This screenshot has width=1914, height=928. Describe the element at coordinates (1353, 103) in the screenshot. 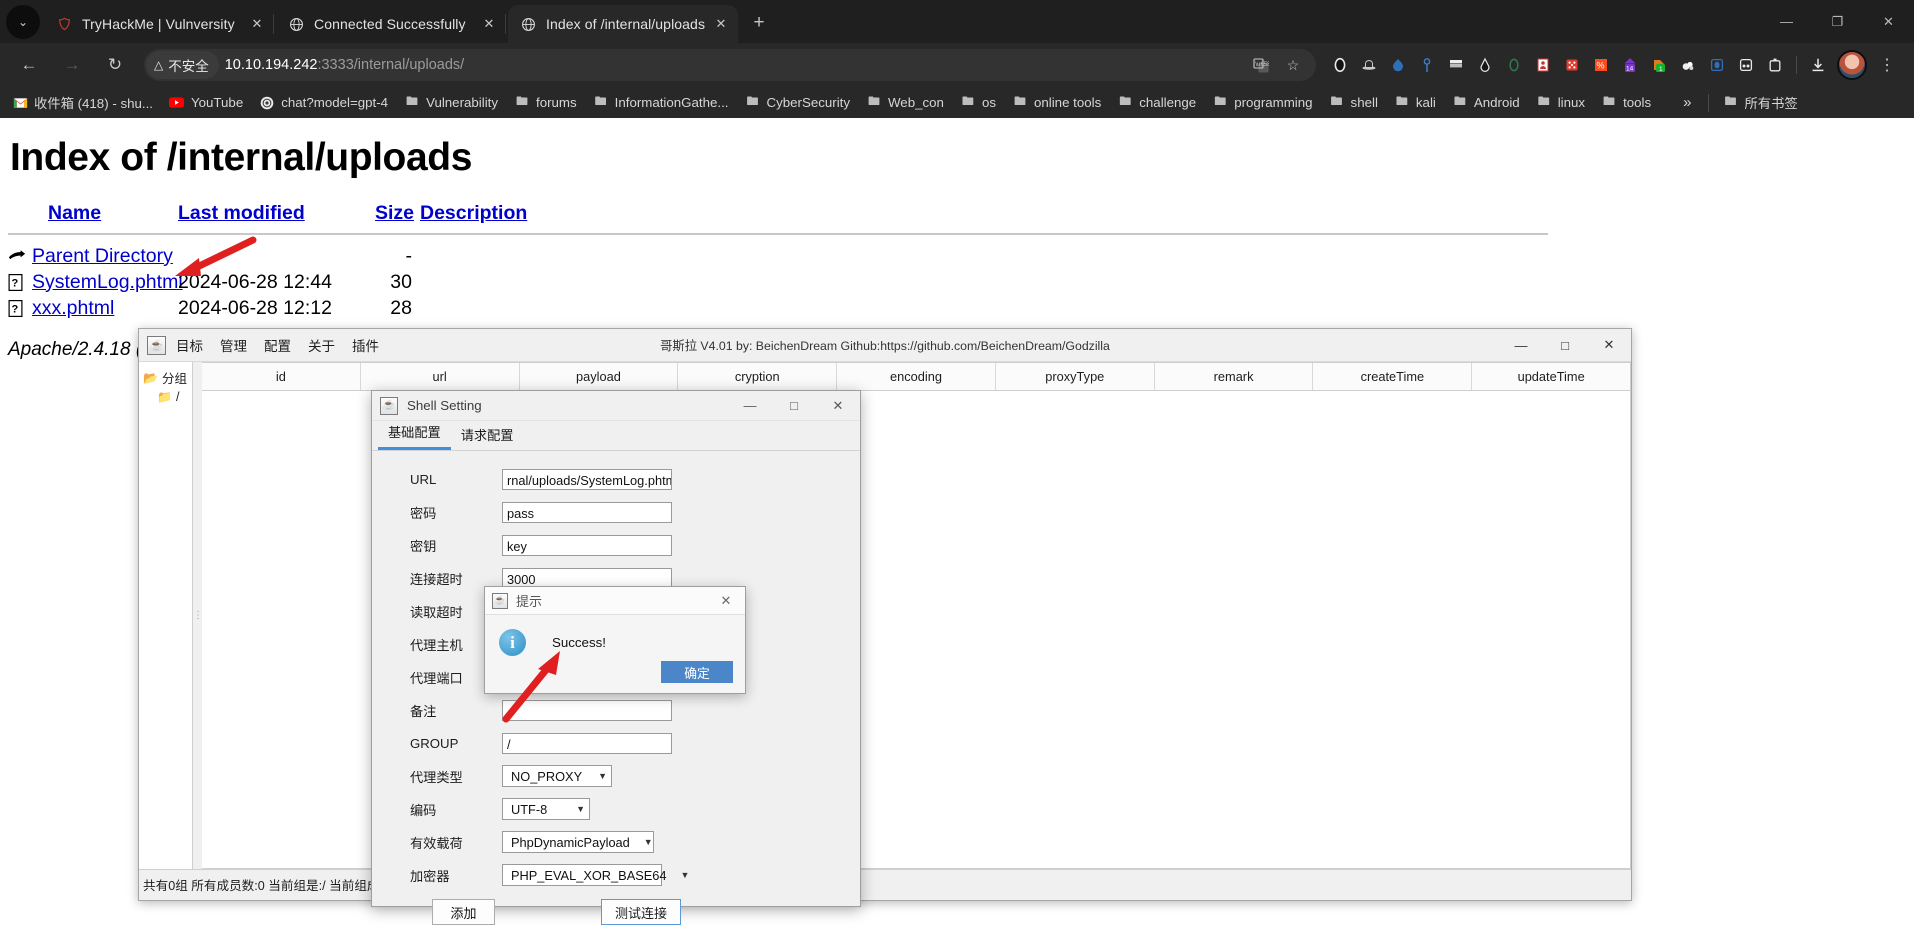

I see `bookmark-folder-shell: 🖿 shell` at that location.